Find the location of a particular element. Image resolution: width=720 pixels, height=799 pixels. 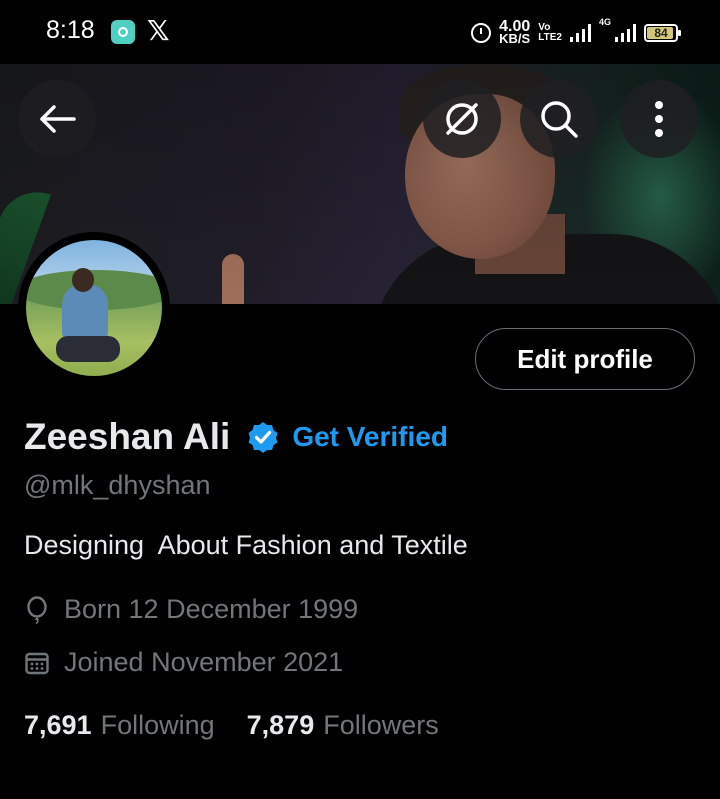

more-options-button is located at coordinates (659, 119).